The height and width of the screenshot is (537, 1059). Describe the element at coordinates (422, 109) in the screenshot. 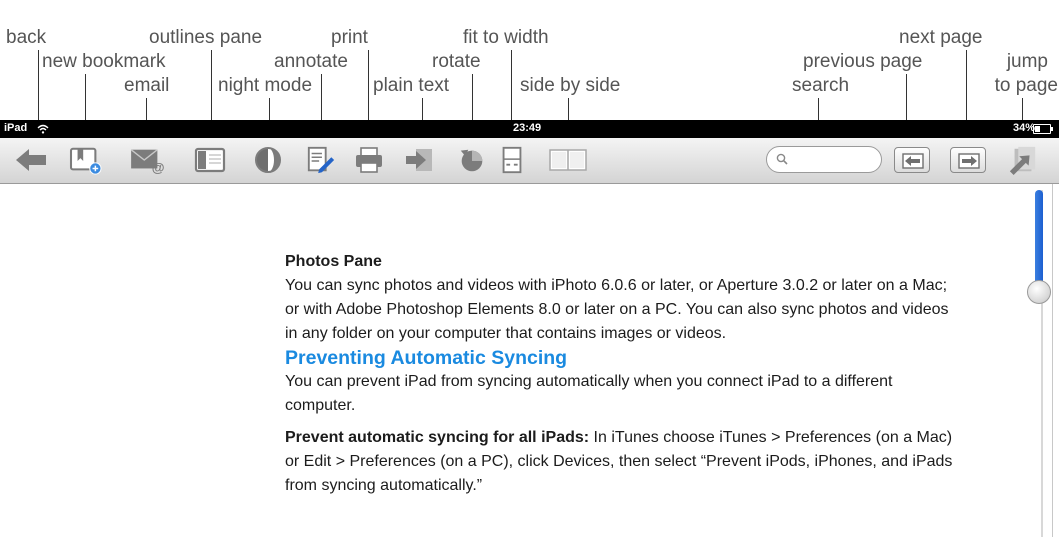

I see `leader-plain-text` at that location.